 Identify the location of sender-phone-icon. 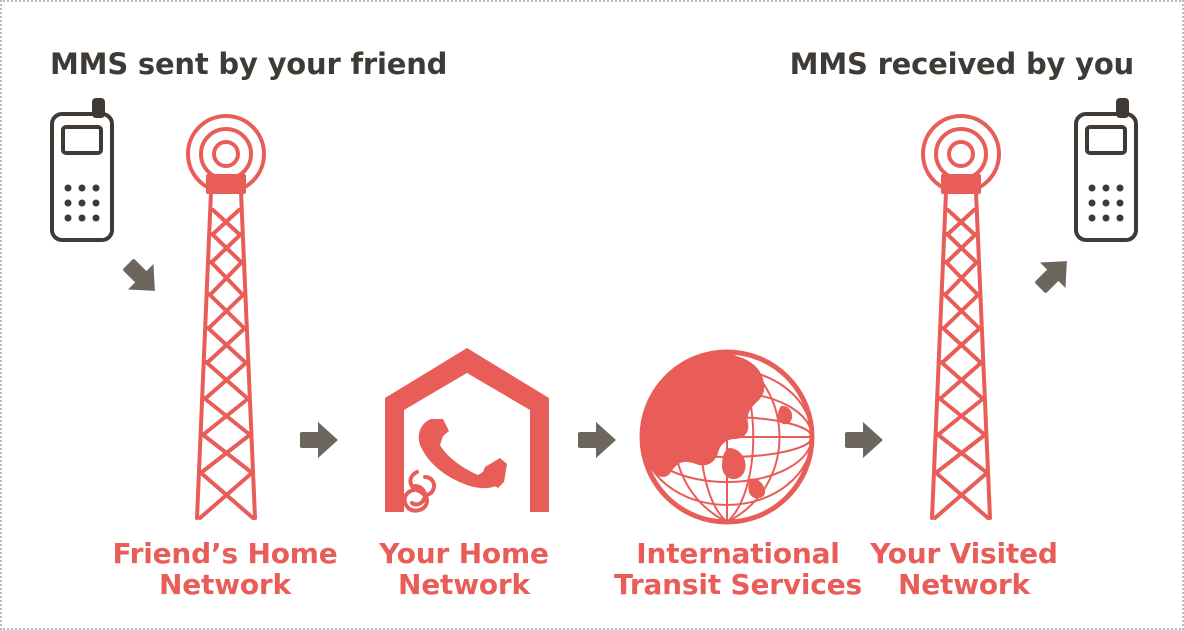
(82, 170).